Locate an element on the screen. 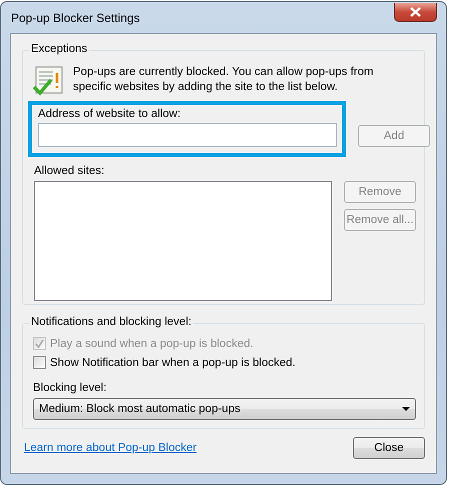 This screenshot has width=449, height=487. window-title: Pop-up Blocker Settings is located at coordinates (75, 17).